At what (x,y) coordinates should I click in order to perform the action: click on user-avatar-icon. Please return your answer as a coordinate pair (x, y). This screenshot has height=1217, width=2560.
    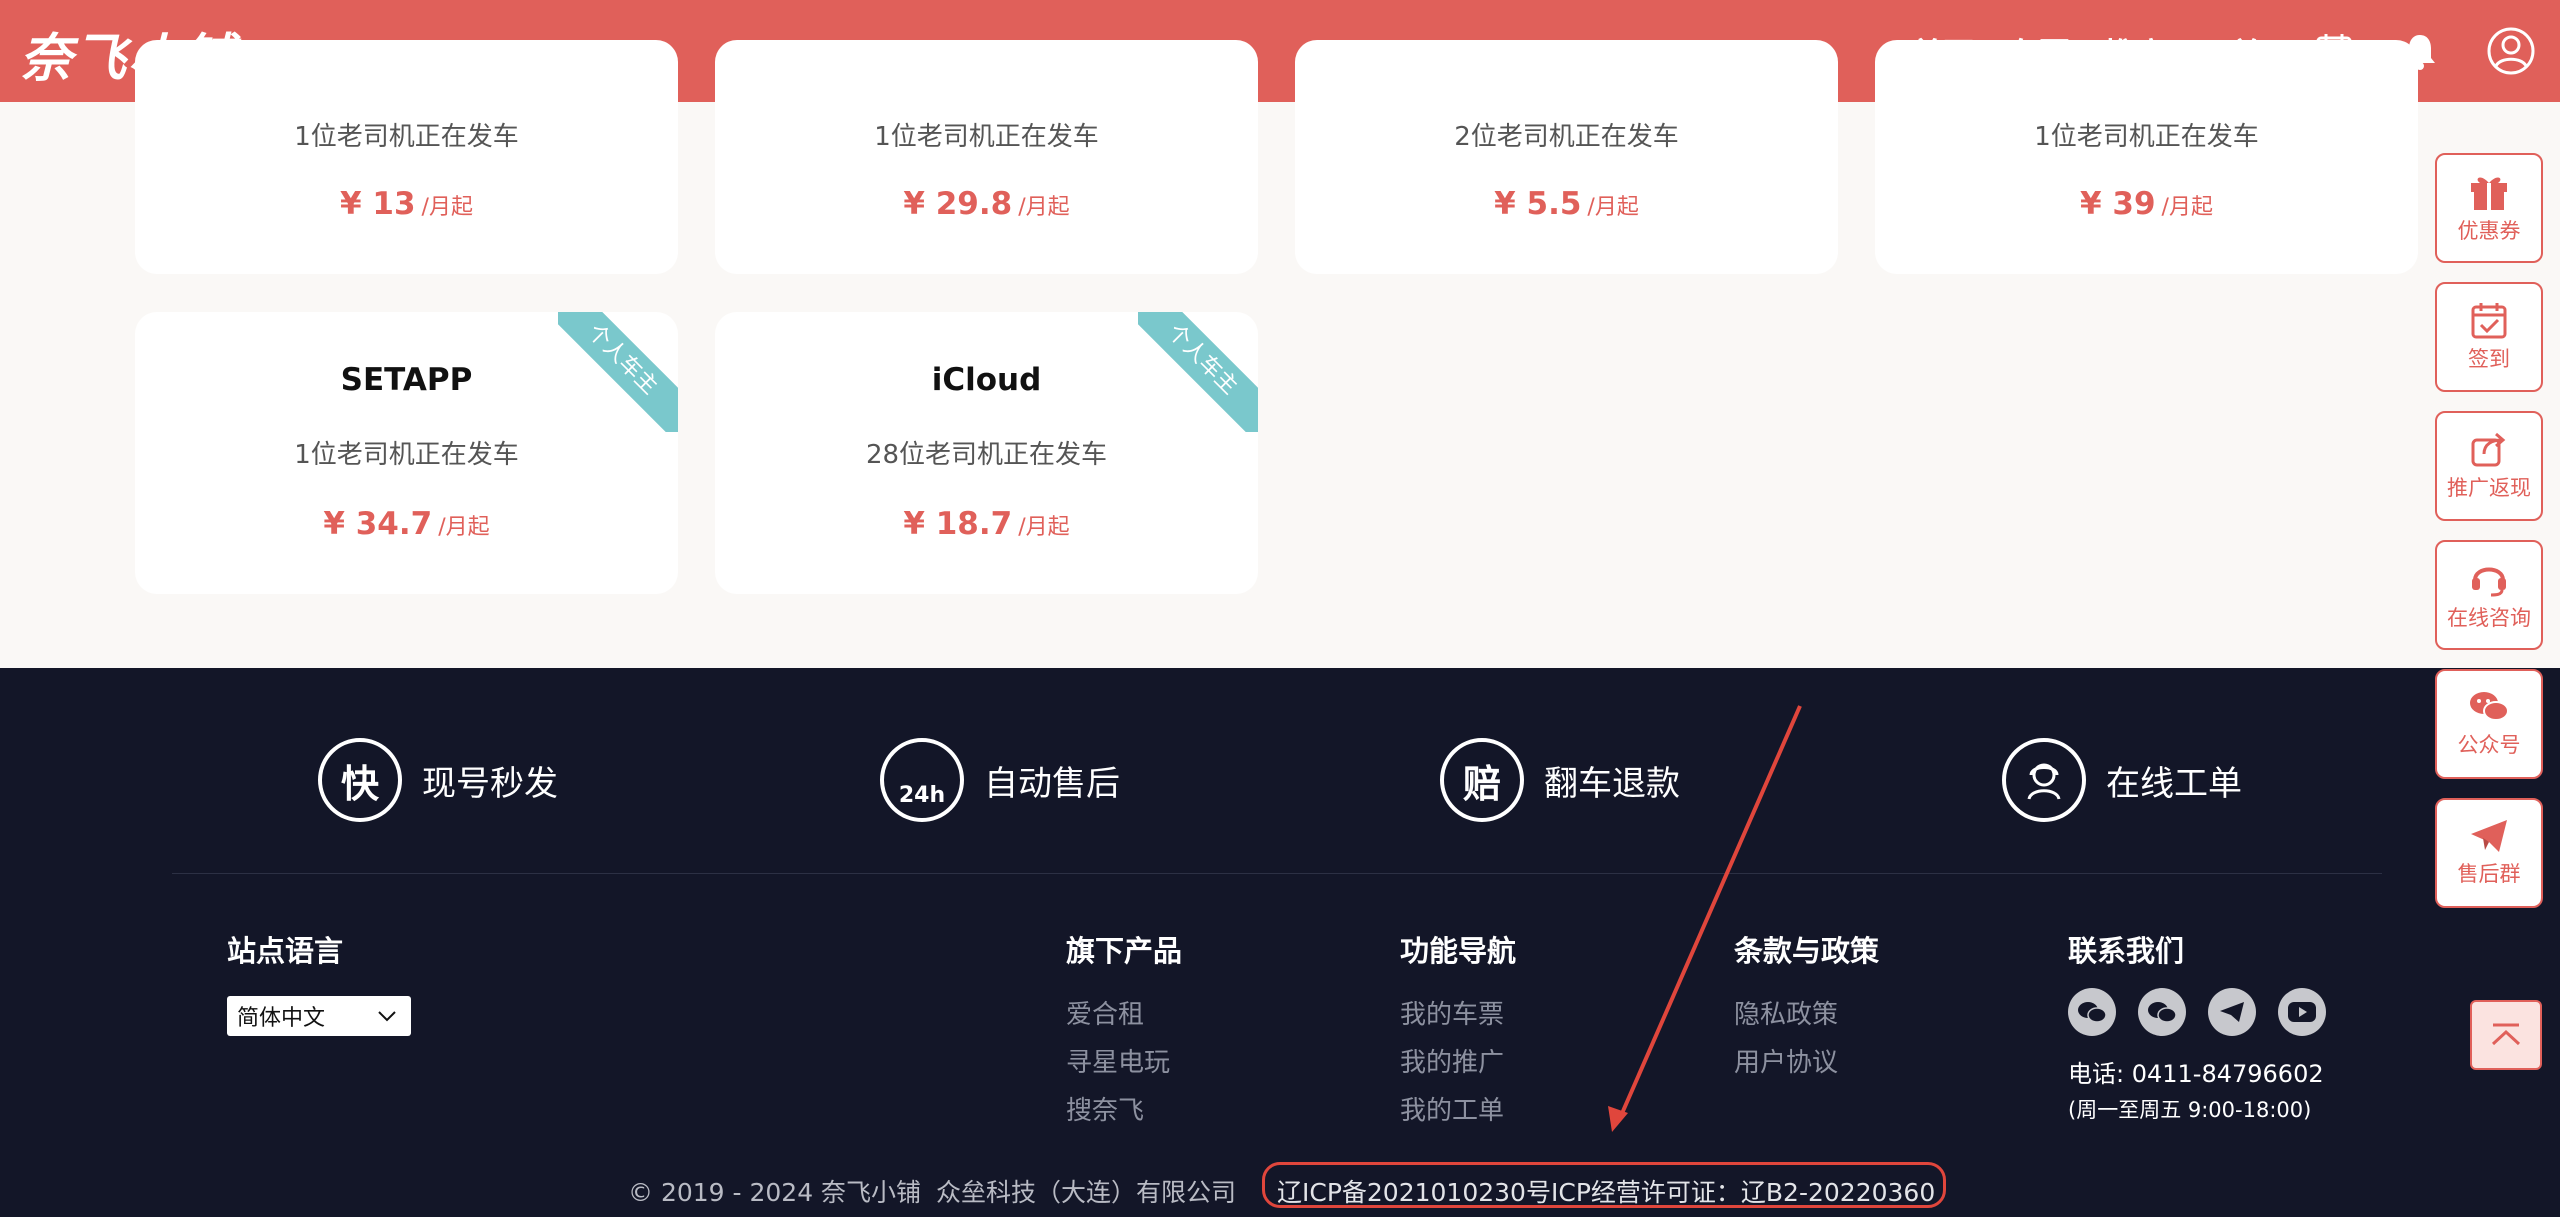
    Looking at the image, I should click on (2511, 51).